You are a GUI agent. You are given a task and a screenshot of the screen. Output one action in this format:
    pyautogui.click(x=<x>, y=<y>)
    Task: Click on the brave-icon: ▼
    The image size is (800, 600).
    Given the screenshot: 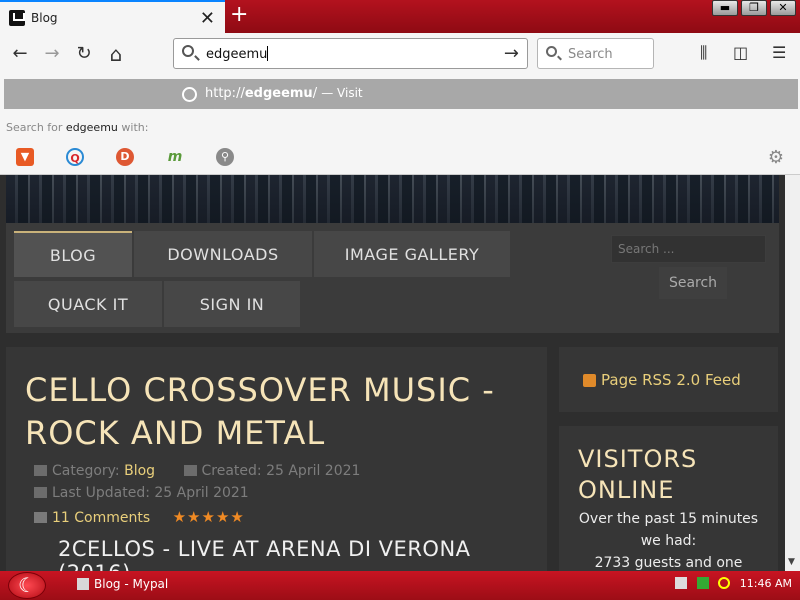 What is the action you would take?
    pyautogui.click(x=25, y=157)
    